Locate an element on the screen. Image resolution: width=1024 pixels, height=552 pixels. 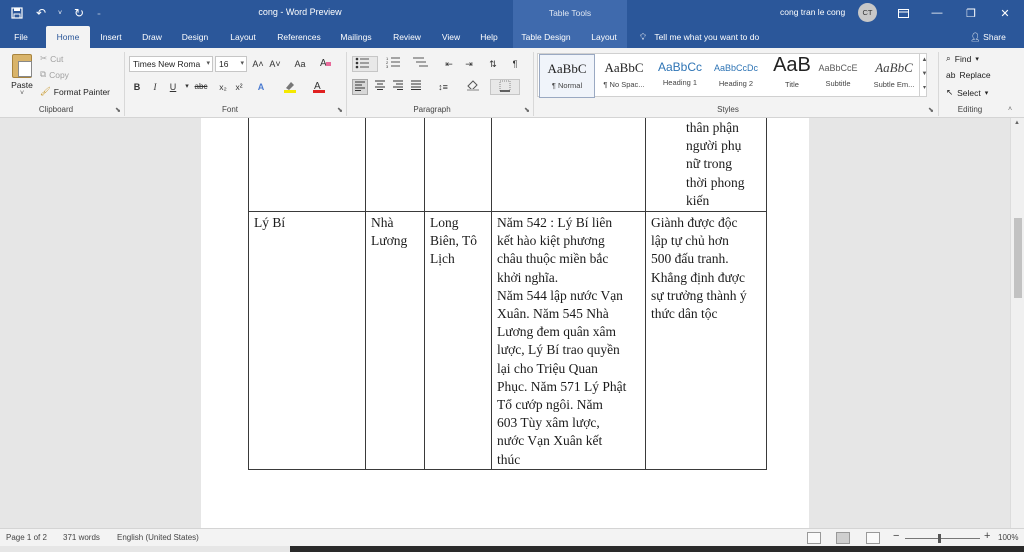
tab-design: Design is located at coordinates (195, 37).